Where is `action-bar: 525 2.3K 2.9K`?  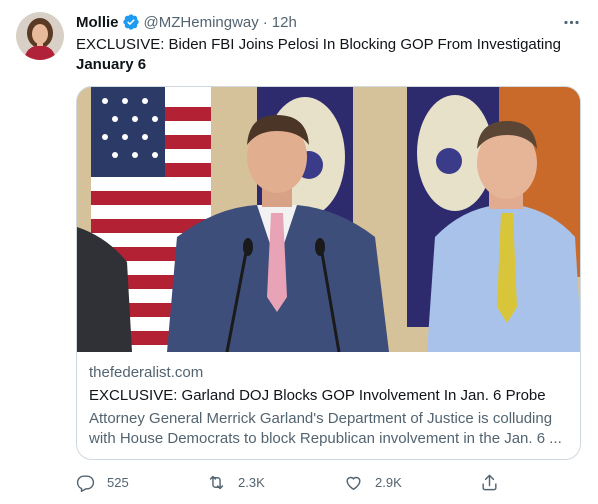 action-bar: 525 2.3K 2.9K is located at coordinates (331, 482).